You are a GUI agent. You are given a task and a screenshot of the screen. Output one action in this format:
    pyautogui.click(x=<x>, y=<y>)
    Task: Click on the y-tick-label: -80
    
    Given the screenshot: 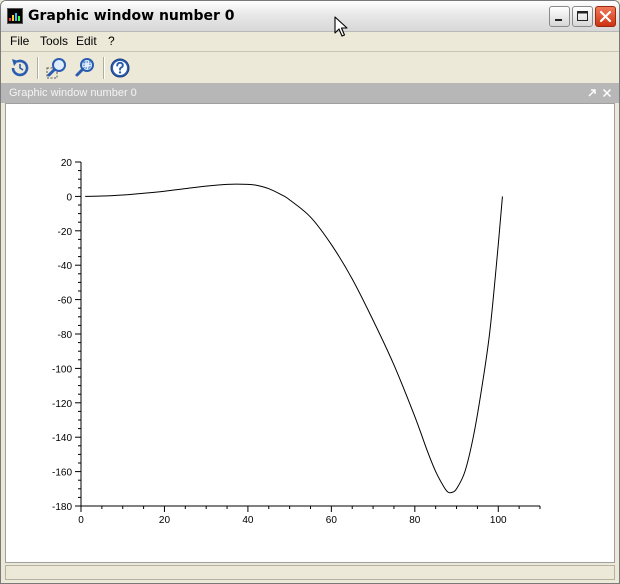 What is the action you would take?
    pyautogui.click(x=65, y=335)
    